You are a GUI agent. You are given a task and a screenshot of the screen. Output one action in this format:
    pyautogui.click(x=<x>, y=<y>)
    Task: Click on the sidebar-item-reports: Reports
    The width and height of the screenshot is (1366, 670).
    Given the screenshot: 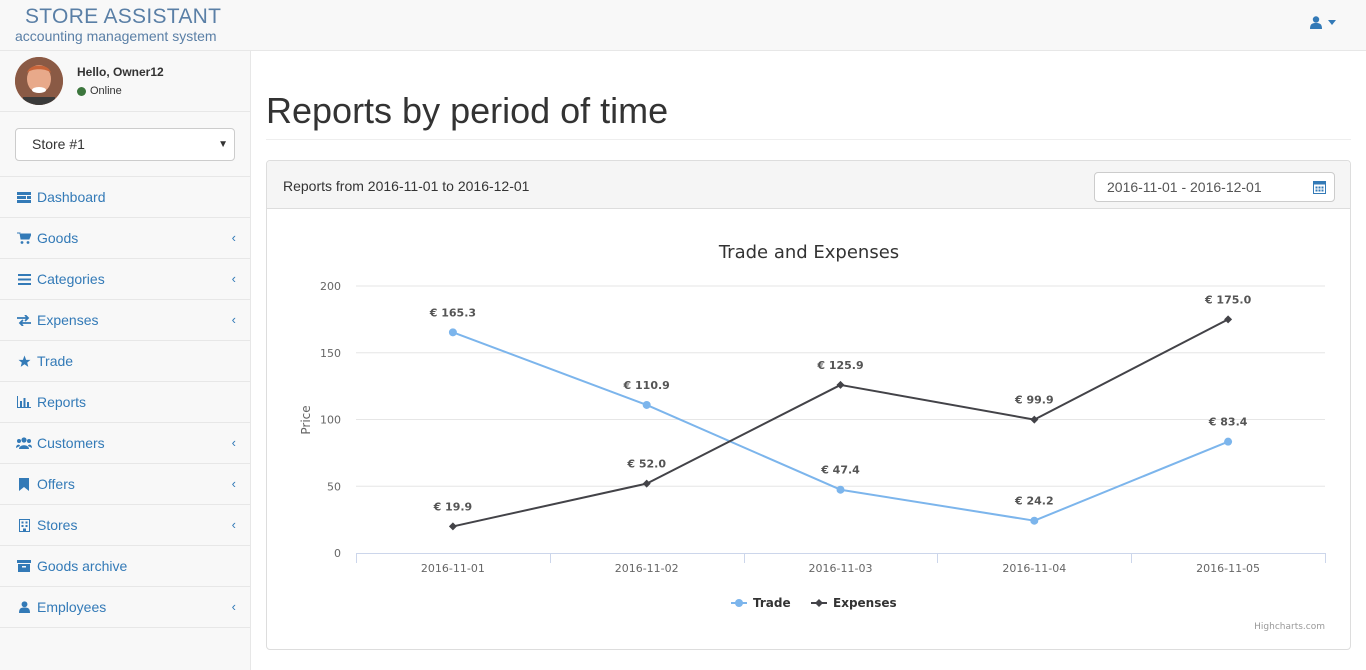 What is the action you would take?
    pyautogui.click(x=125, y=402)
    